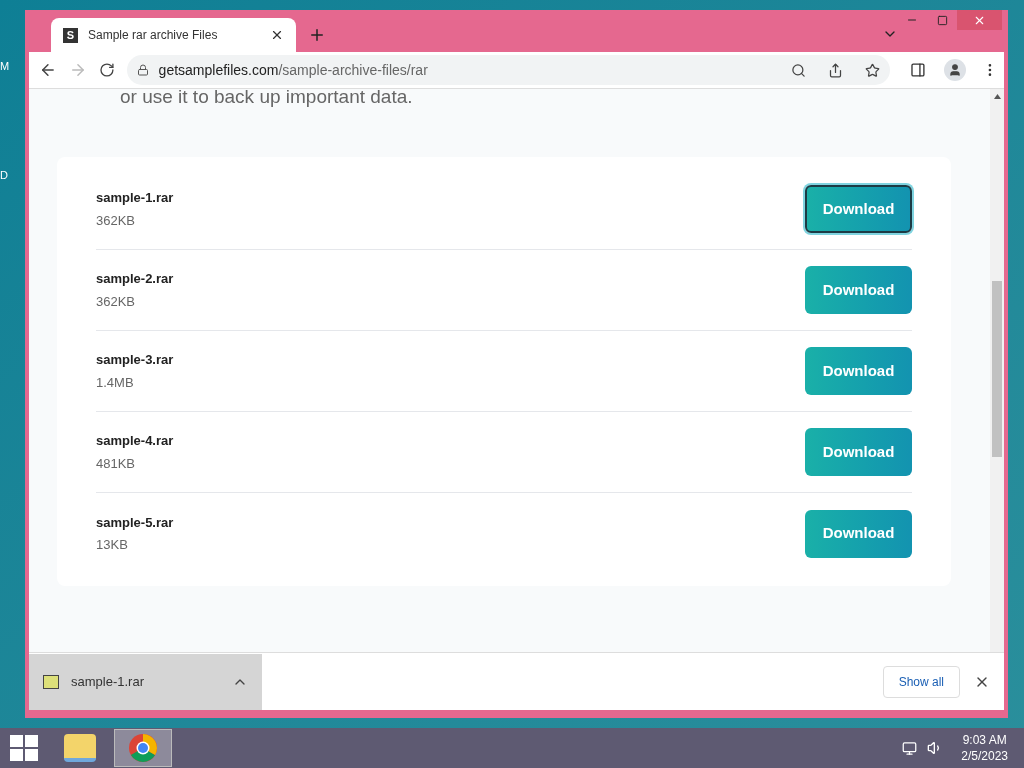 This screenshot has width=1024, height=768. I want to click on desktop-icon-label: M, so click(4, 66).